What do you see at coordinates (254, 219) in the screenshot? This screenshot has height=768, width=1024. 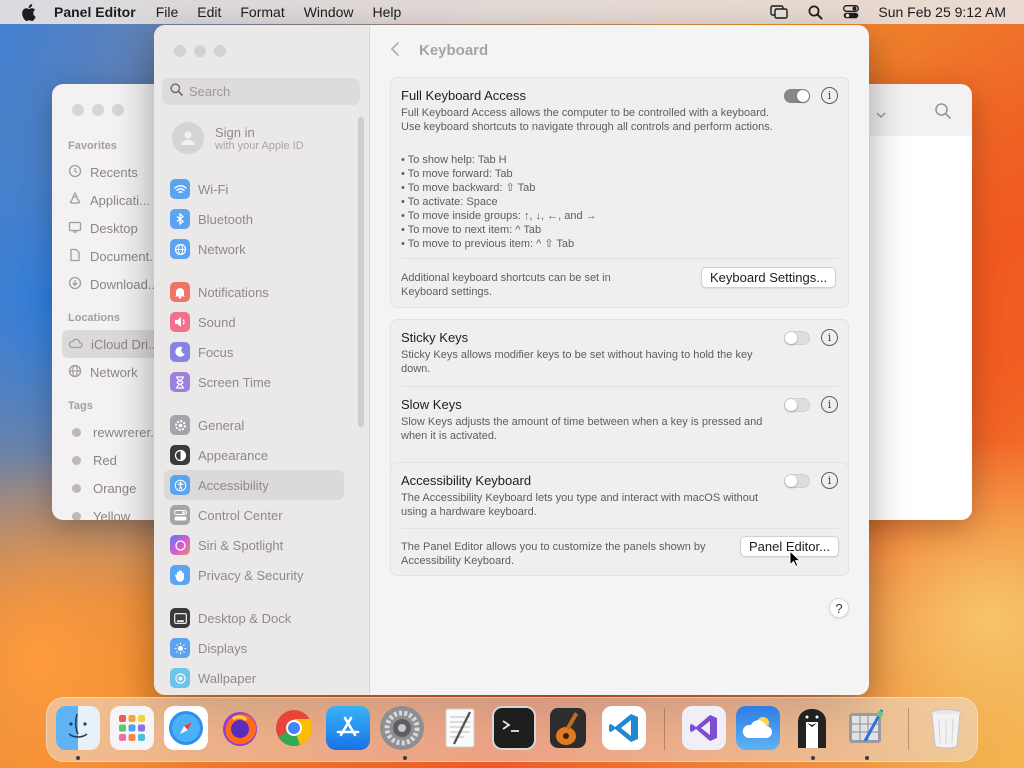 I see `sidebar-item-bluetooth: Bluetooth` at bounding box center [254, 219].